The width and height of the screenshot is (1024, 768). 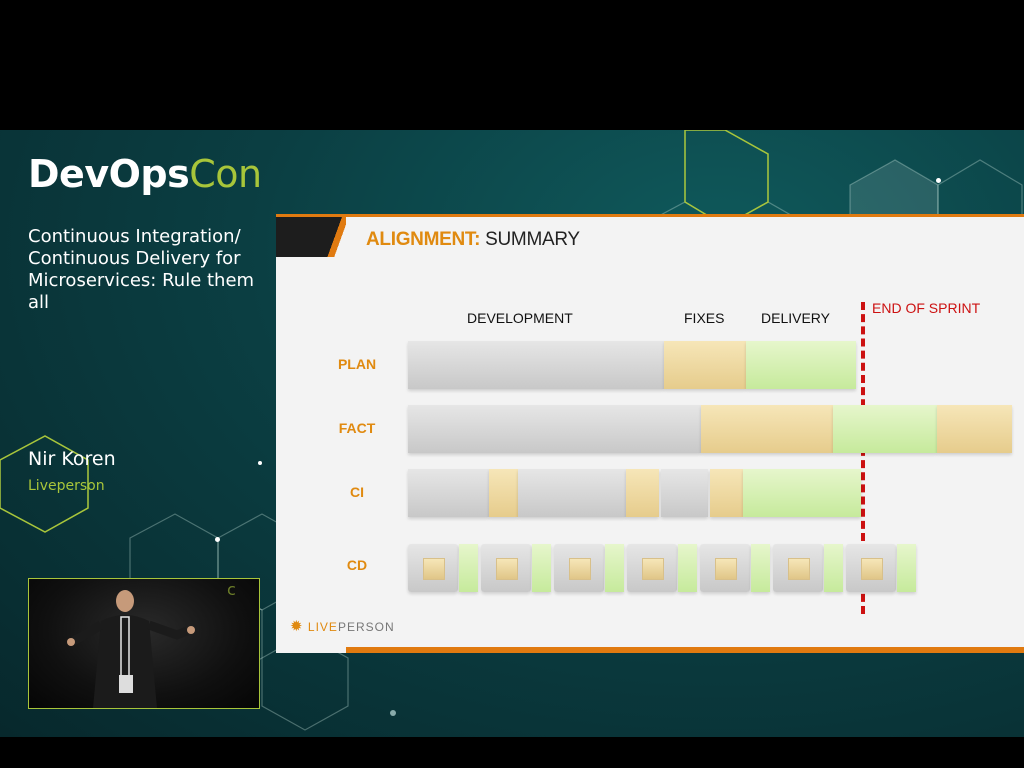 I want to click on speaker-silhouette-image: c, so click(x=151, y=644).